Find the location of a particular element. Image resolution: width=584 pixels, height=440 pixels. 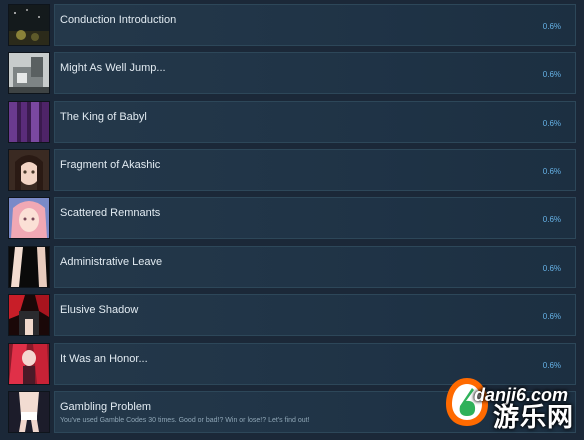

achievement-card: Administrative Leave 0.6% is located at coordinates (315, 267).